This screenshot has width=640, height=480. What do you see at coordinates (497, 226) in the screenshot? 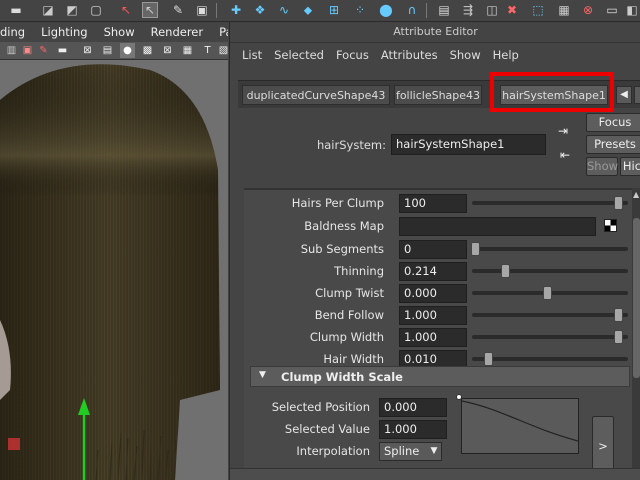
I see `baldness-map-field` at bounding box center [497, 226].